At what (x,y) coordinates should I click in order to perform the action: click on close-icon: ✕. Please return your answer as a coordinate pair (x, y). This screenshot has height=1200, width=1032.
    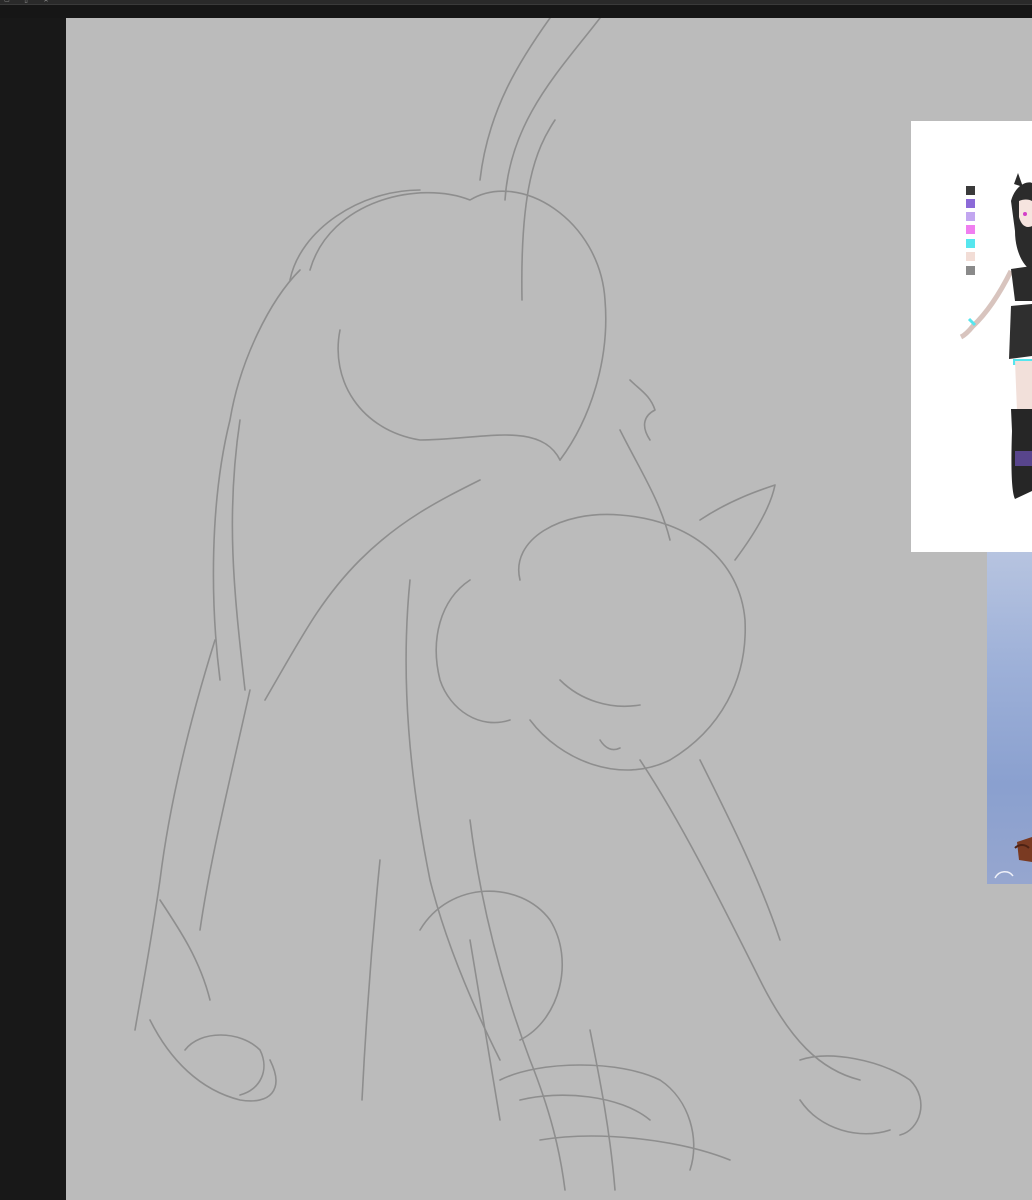
    Looking at the image, I should click on (46, 2).